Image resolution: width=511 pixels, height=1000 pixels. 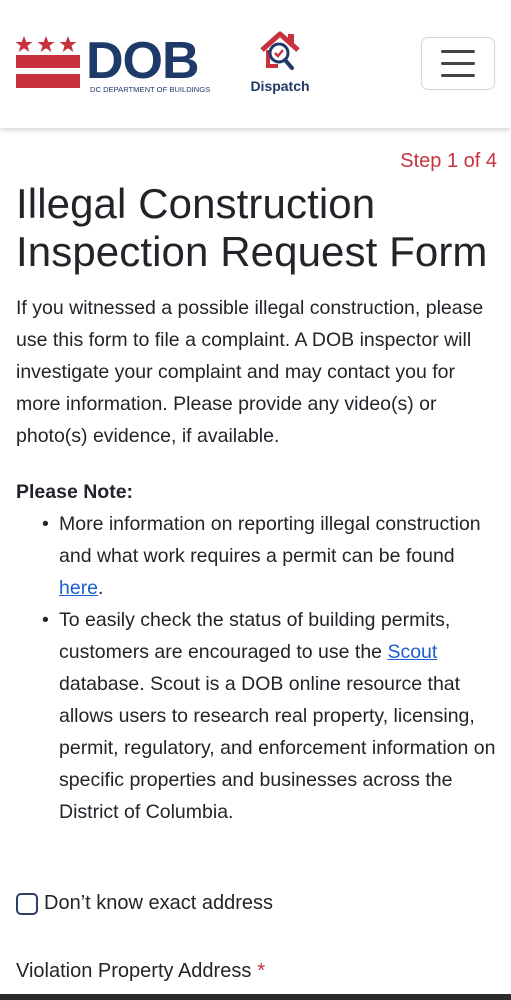 I want to click on unknown-address-option: Don’t know exact address, so click(x=144, y=903).